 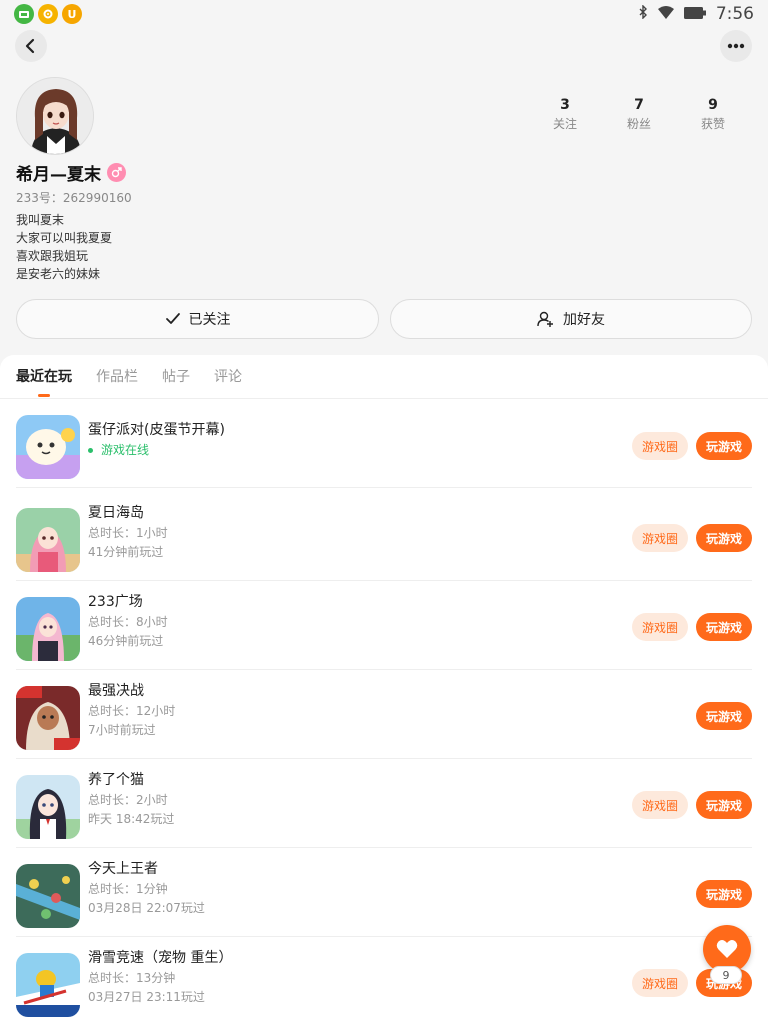 What do you see at coordinates (713, 115) in the screenshot?
I see `stat-likes: 9 获赞` at bounding box center [713, 115].